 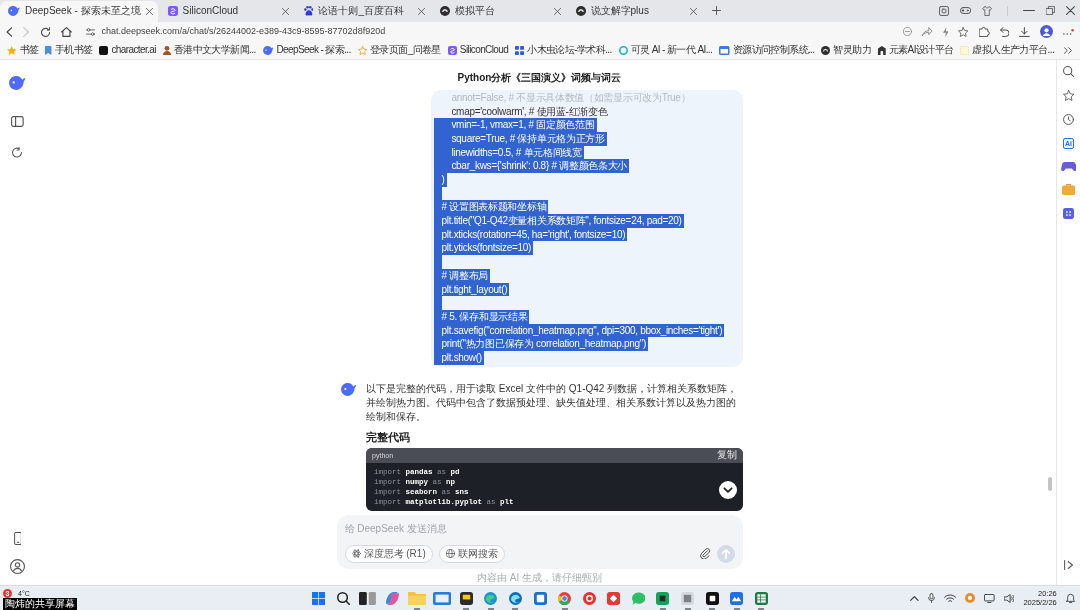 What do you see at coordinates (1068, 565) in the screenshot?
I see `chevron-bar-icon` at bounding box center [1068, 565].